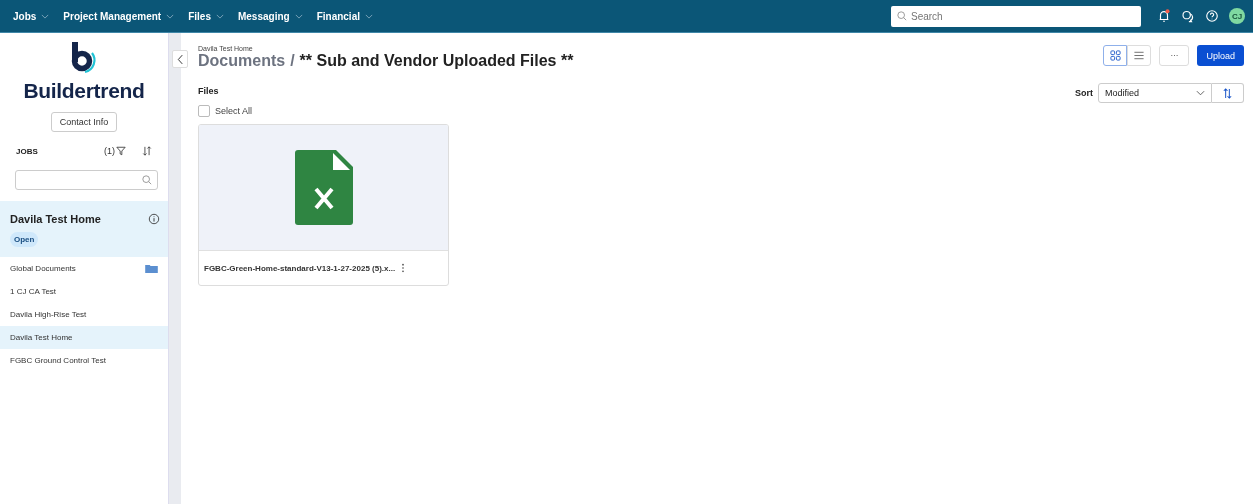  I want to click on contact-info-button: Contact Info, so click(84, 122).